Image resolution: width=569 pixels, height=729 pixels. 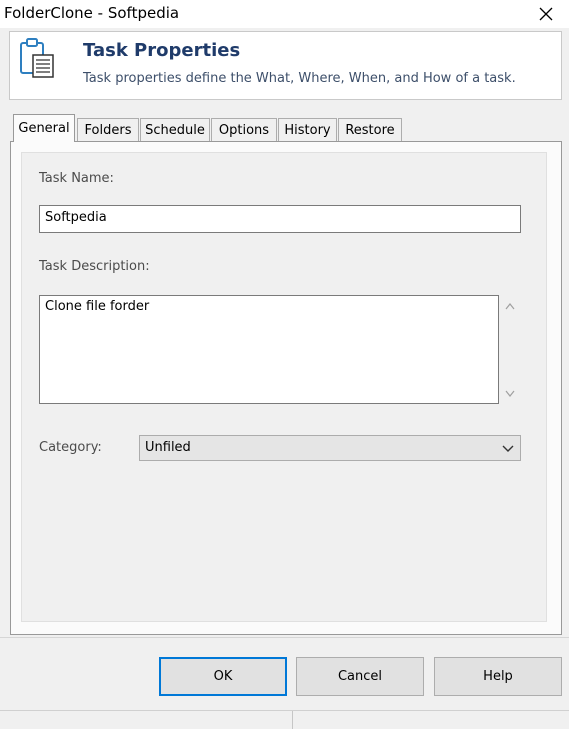 I want to click on status-bar-separator, so click(x=292, y=720).